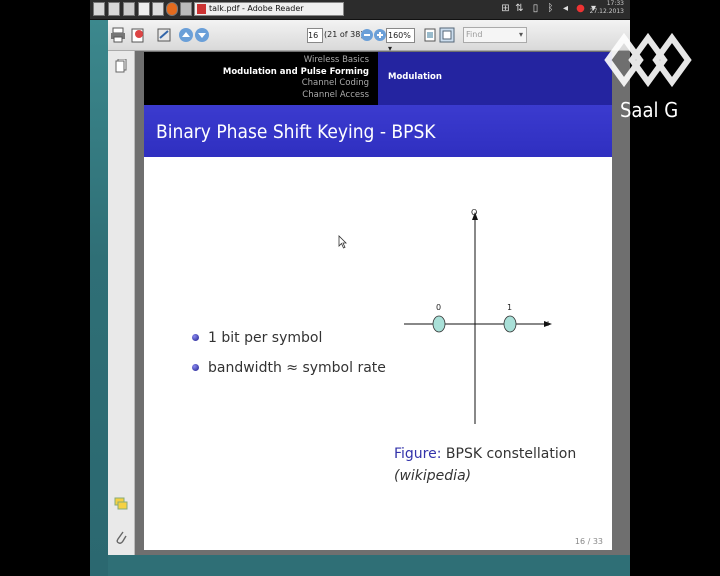 The image size is (720, 576). Describe the element at coordinates (648, 60) in the screenshot. I see `watermark-logo-icon` at that location.